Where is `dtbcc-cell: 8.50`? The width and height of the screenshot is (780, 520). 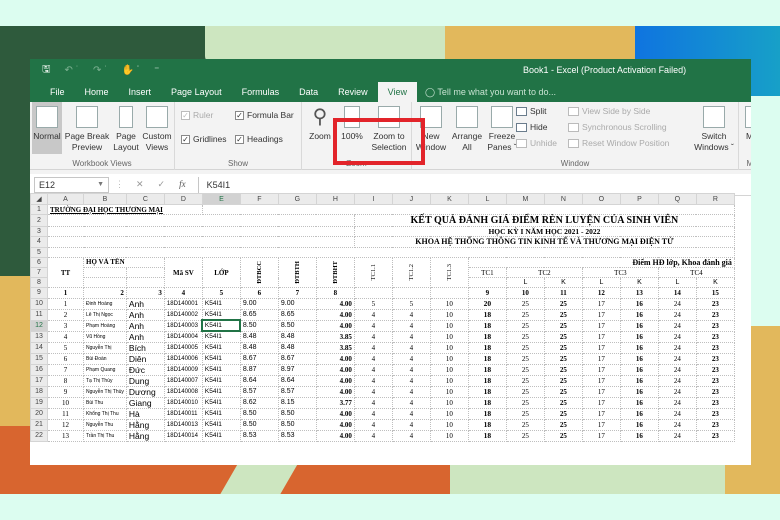
dtbcc-cell: 8.50 is located at coordinates (259, 325).